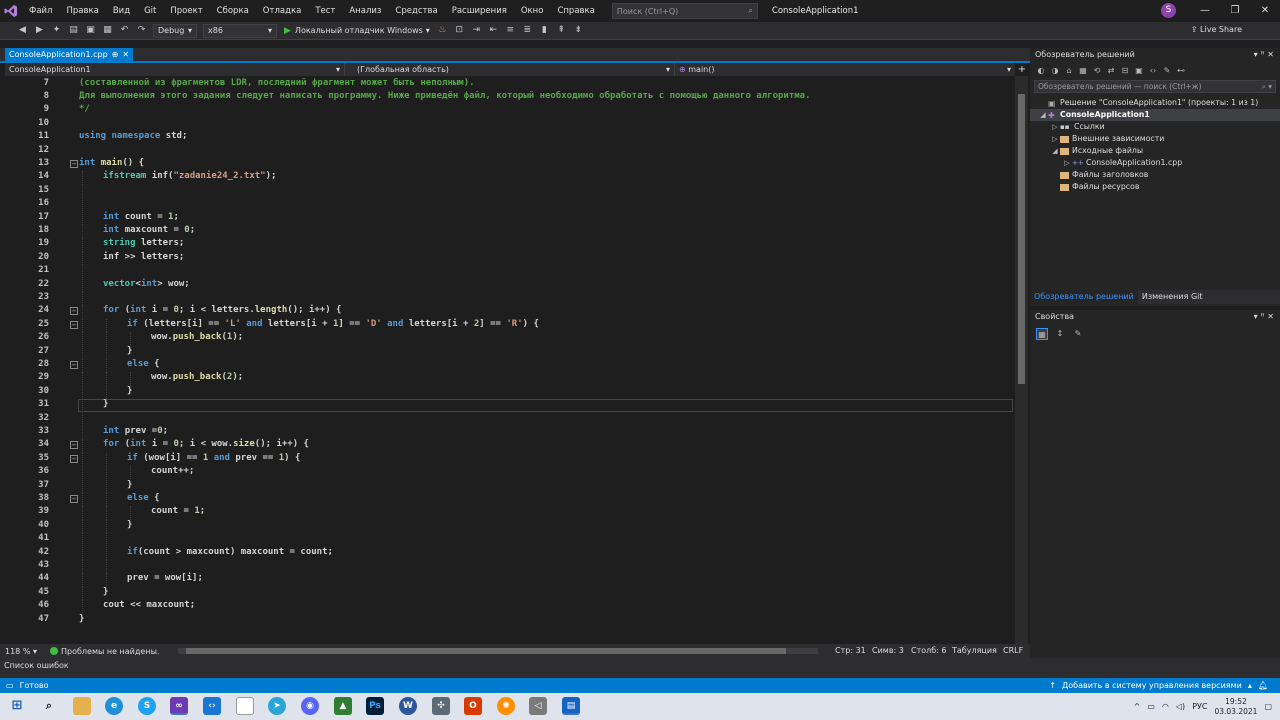 Image resolution: width=1280 pixels, height=720 pixels. I want to click on menu-item: Тест, so click(325, 11).